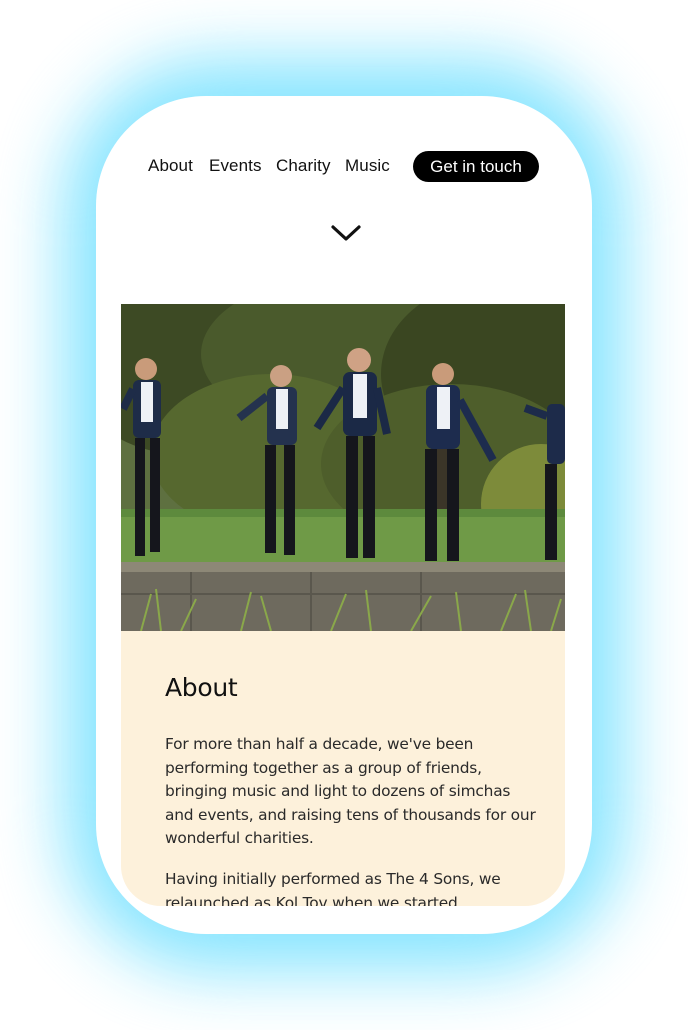  I want to click on nav-link-music: Music, so click(367, 166).